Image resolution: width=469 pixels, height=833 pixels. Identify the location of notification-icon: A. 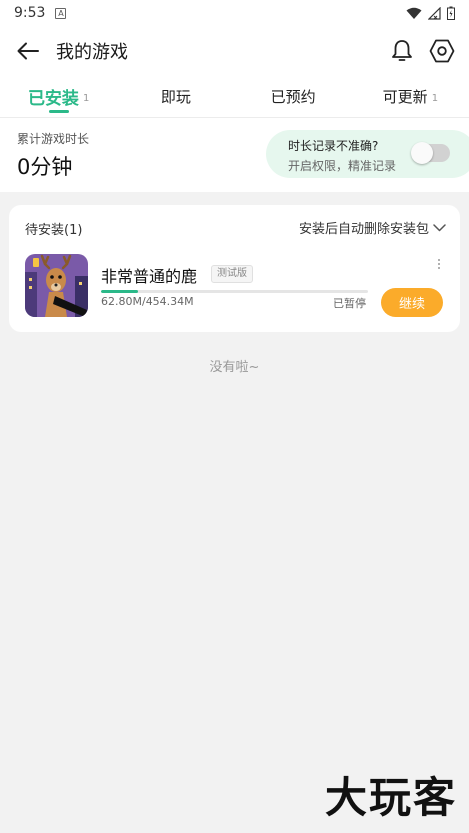
(61, 13).